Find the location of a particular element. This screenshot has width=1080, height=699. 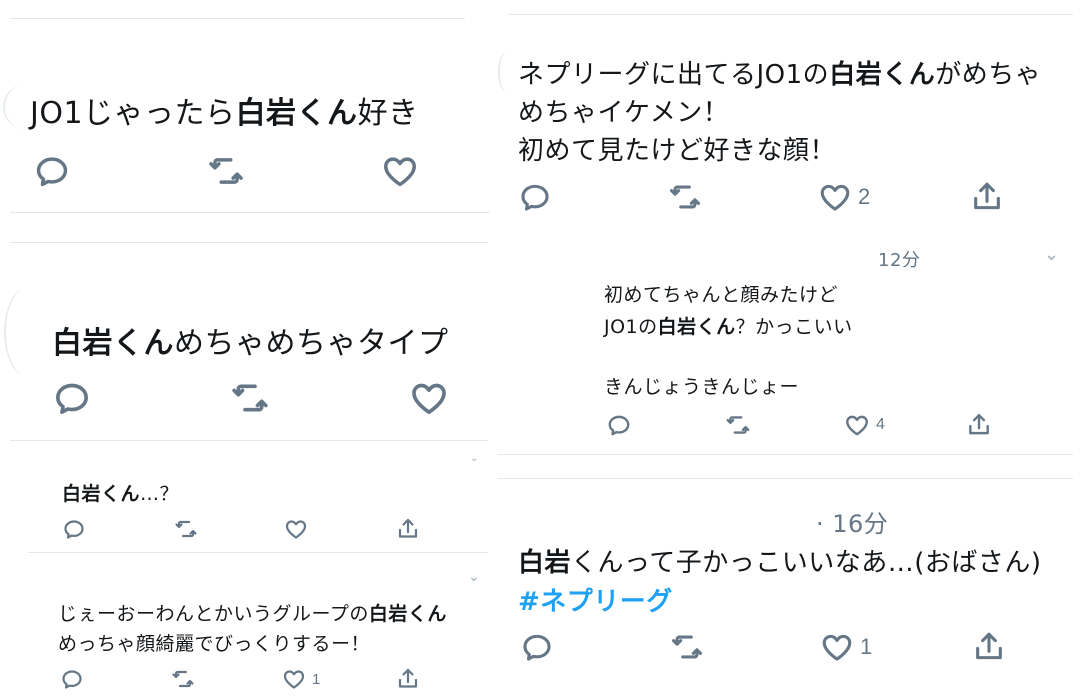

tweet-text-line1: ネプリーグに出てるJO1の白岩くんがめちゃ is located at coordinates (780, 75).